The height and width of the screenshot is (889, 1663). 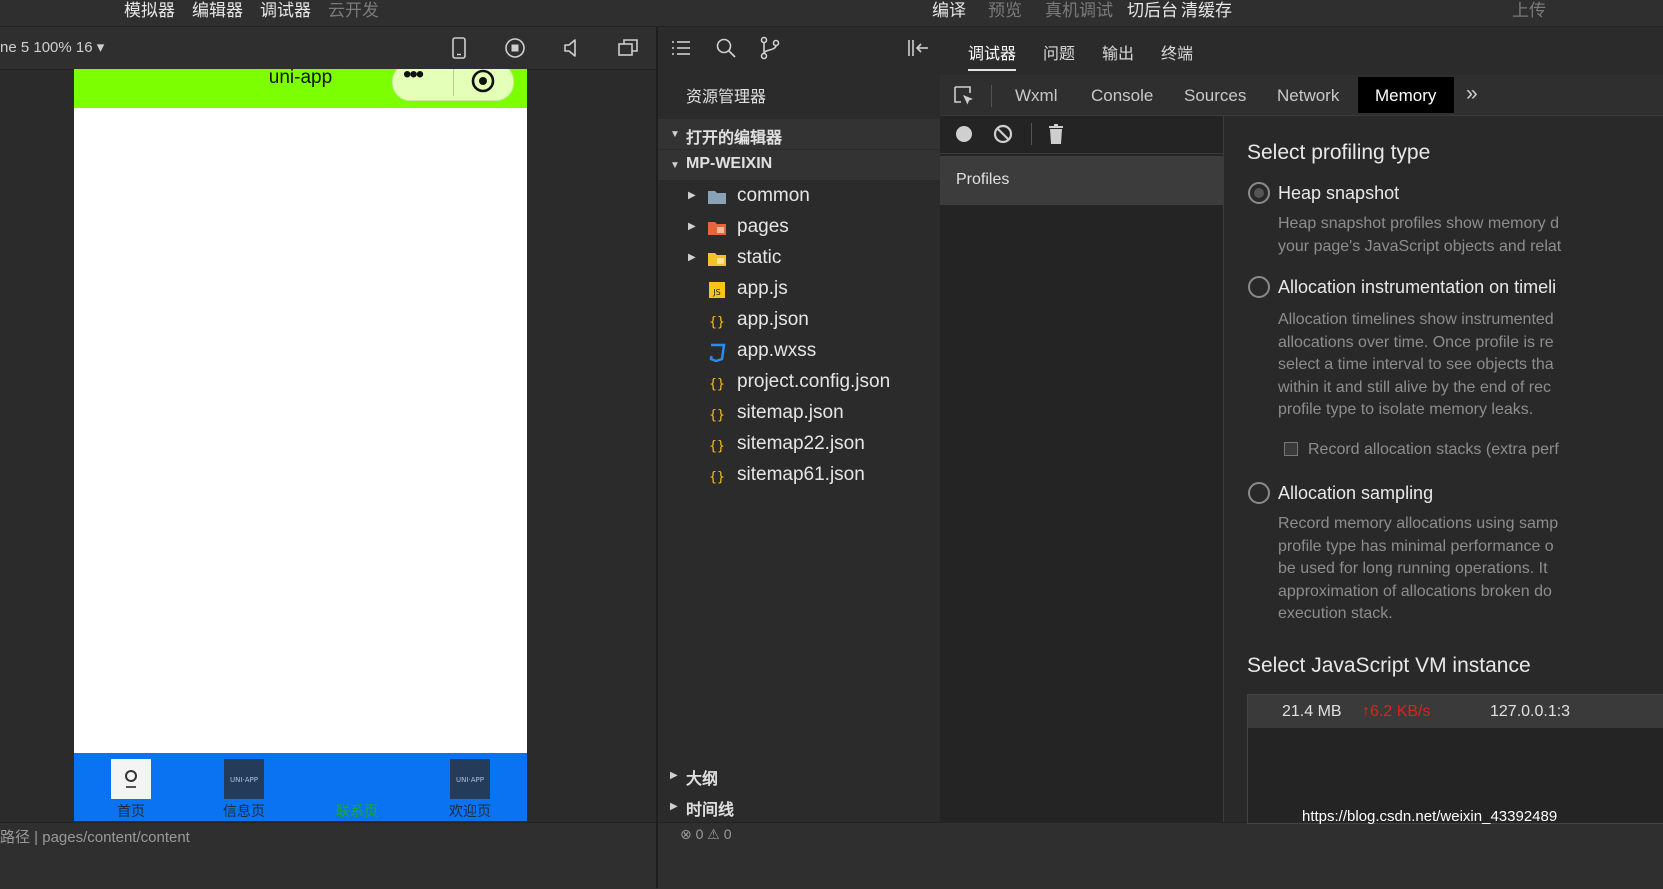 I want to click on css-file-icon, so click(x=717, y=352).